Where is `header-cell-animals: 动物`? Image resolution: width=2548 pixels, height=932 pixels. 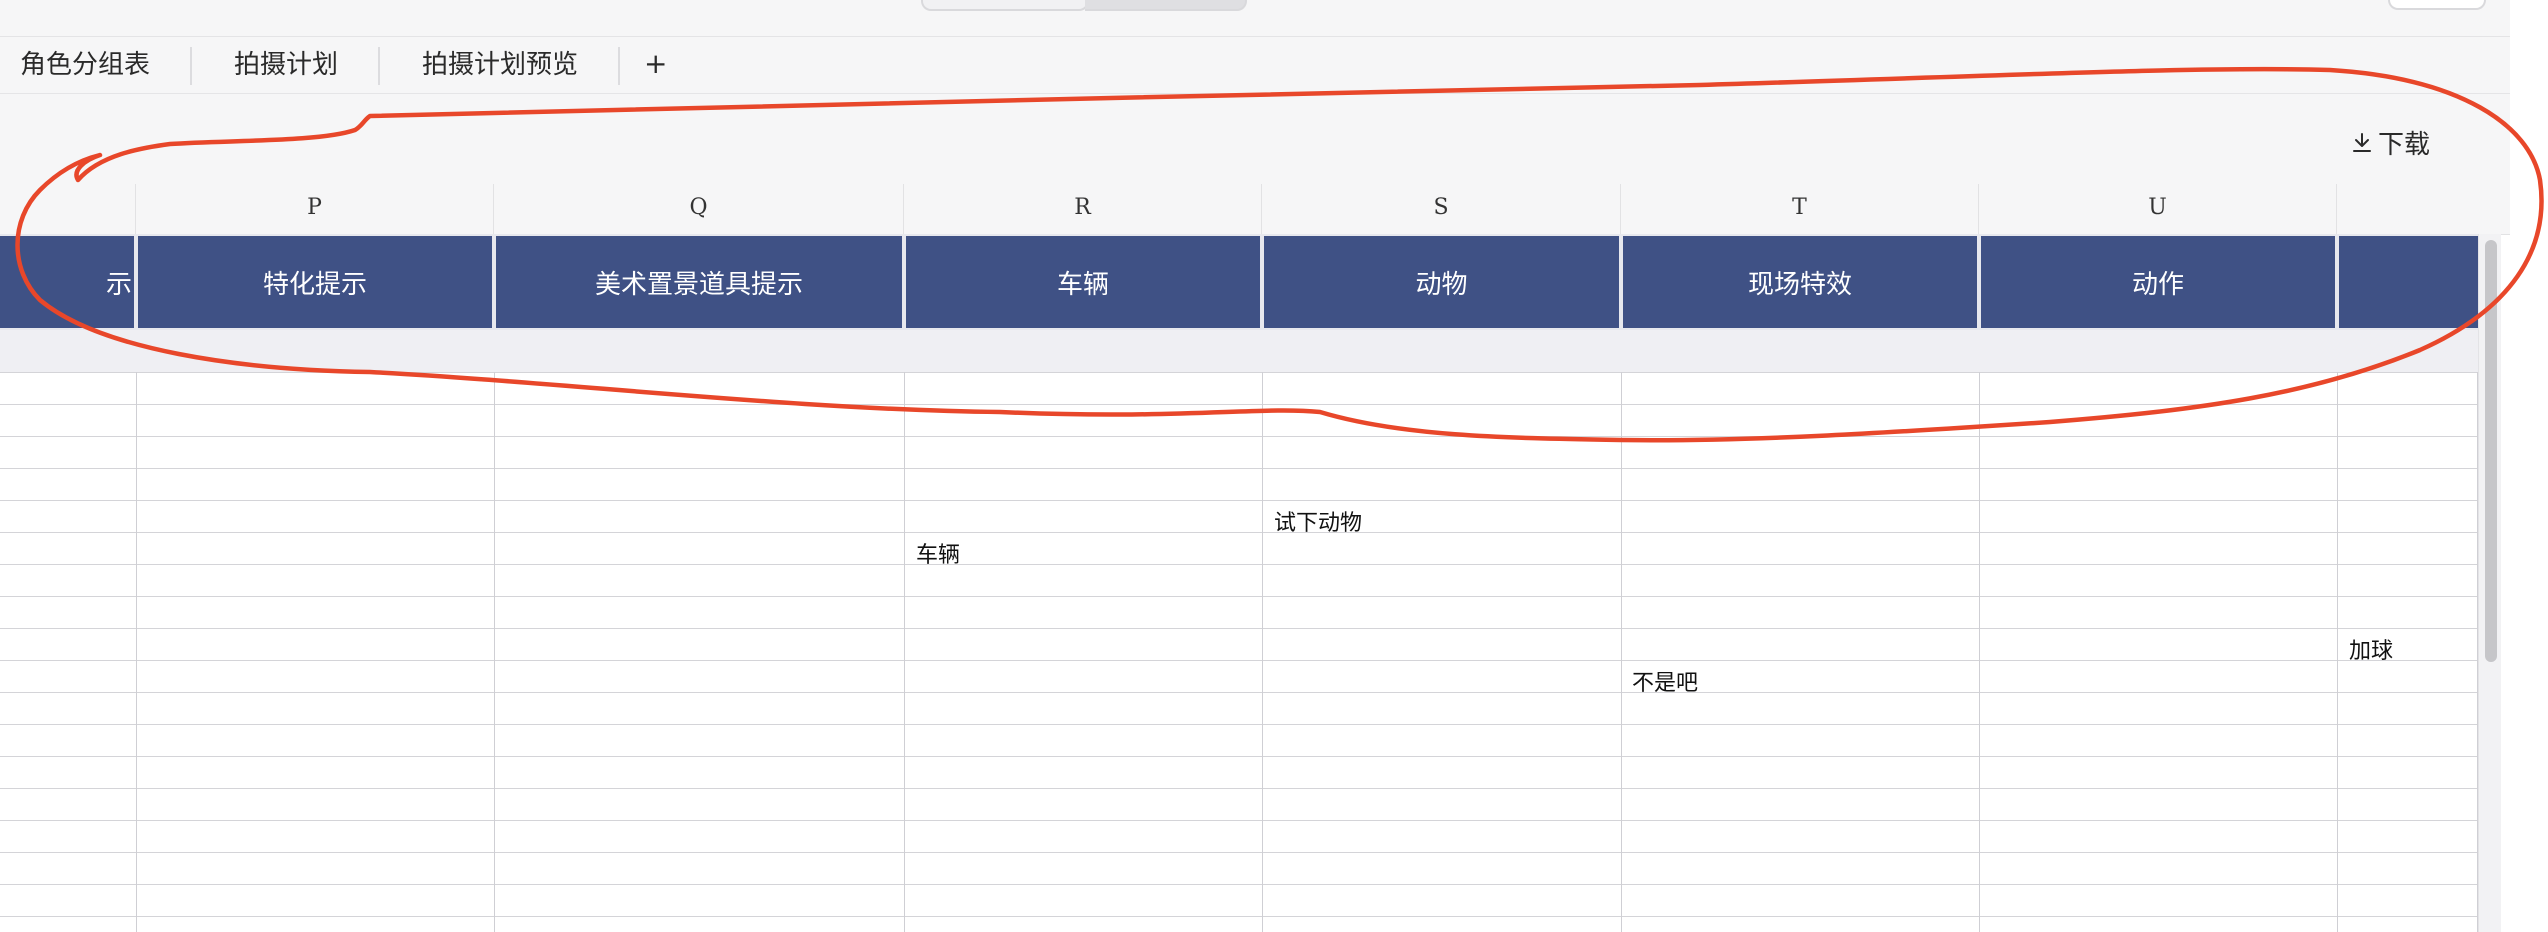 header-cell-animals: 动物 is located at coordinates (1441, 282).